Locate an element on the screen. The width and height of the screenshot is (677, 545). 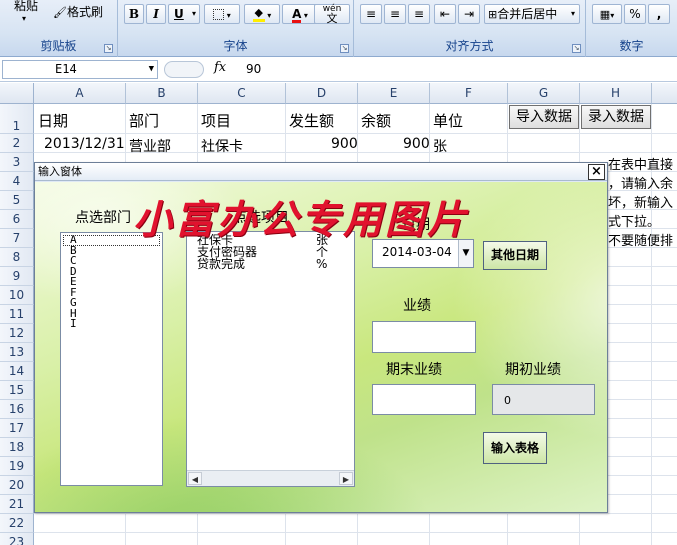
note-line: 不要随便排 is located at coordinates (641, 241).